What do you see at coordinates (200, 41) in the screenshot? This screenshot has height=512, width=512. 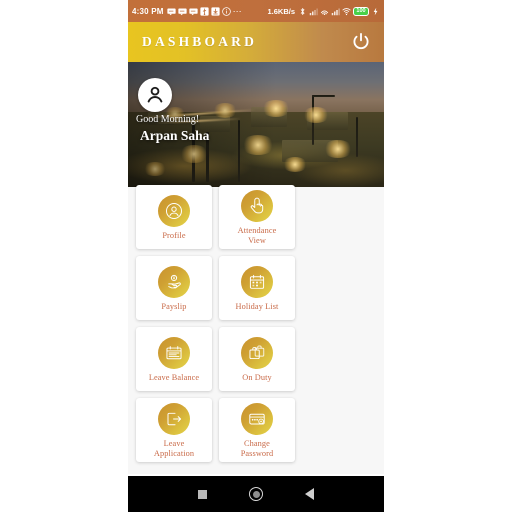 I see `page-title: DASHBOARD` at bounding box center [200, 41].